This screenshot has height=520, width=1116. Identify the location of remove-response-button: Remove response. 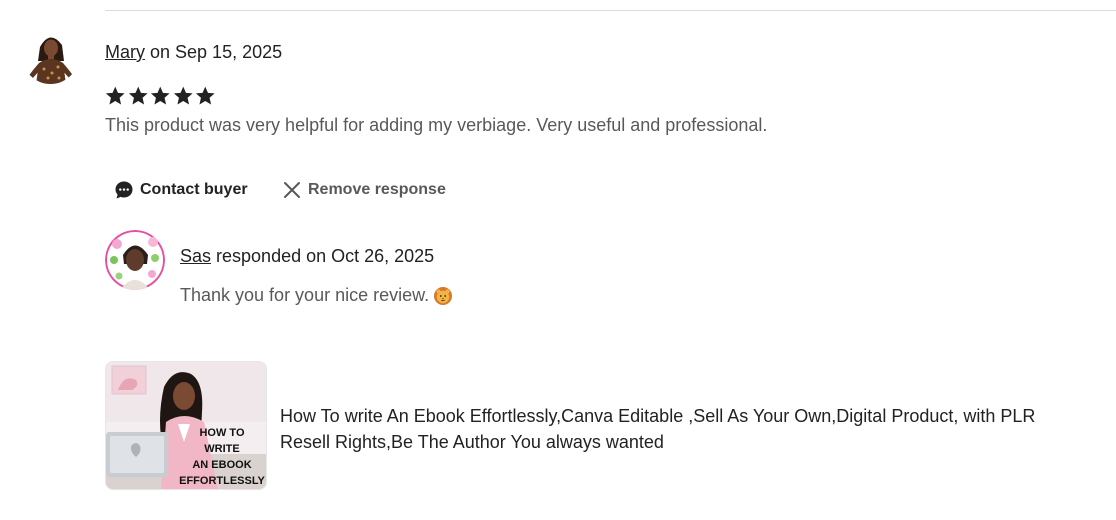
(364, 190).